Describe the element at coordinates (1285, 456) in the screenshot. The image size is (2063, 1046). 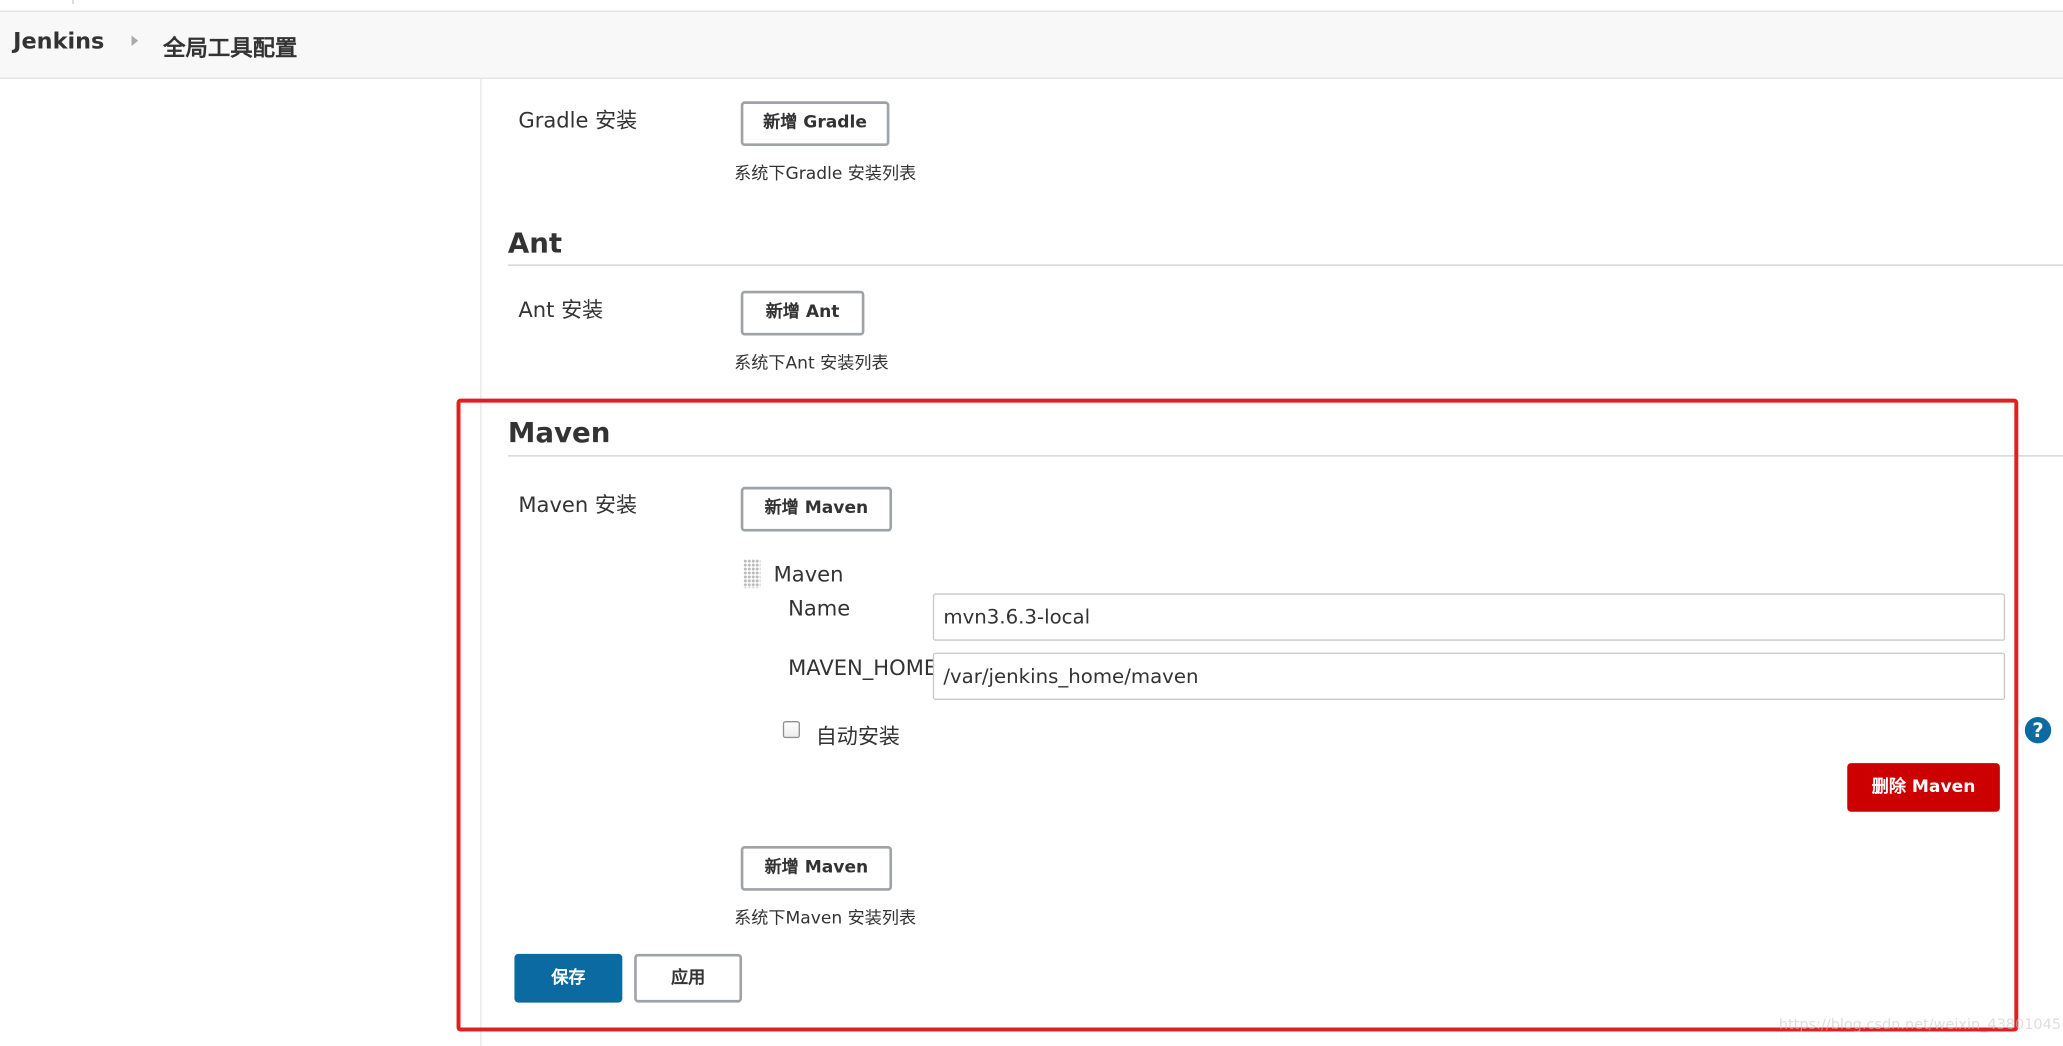
I see `maven-section-rule` at that location.